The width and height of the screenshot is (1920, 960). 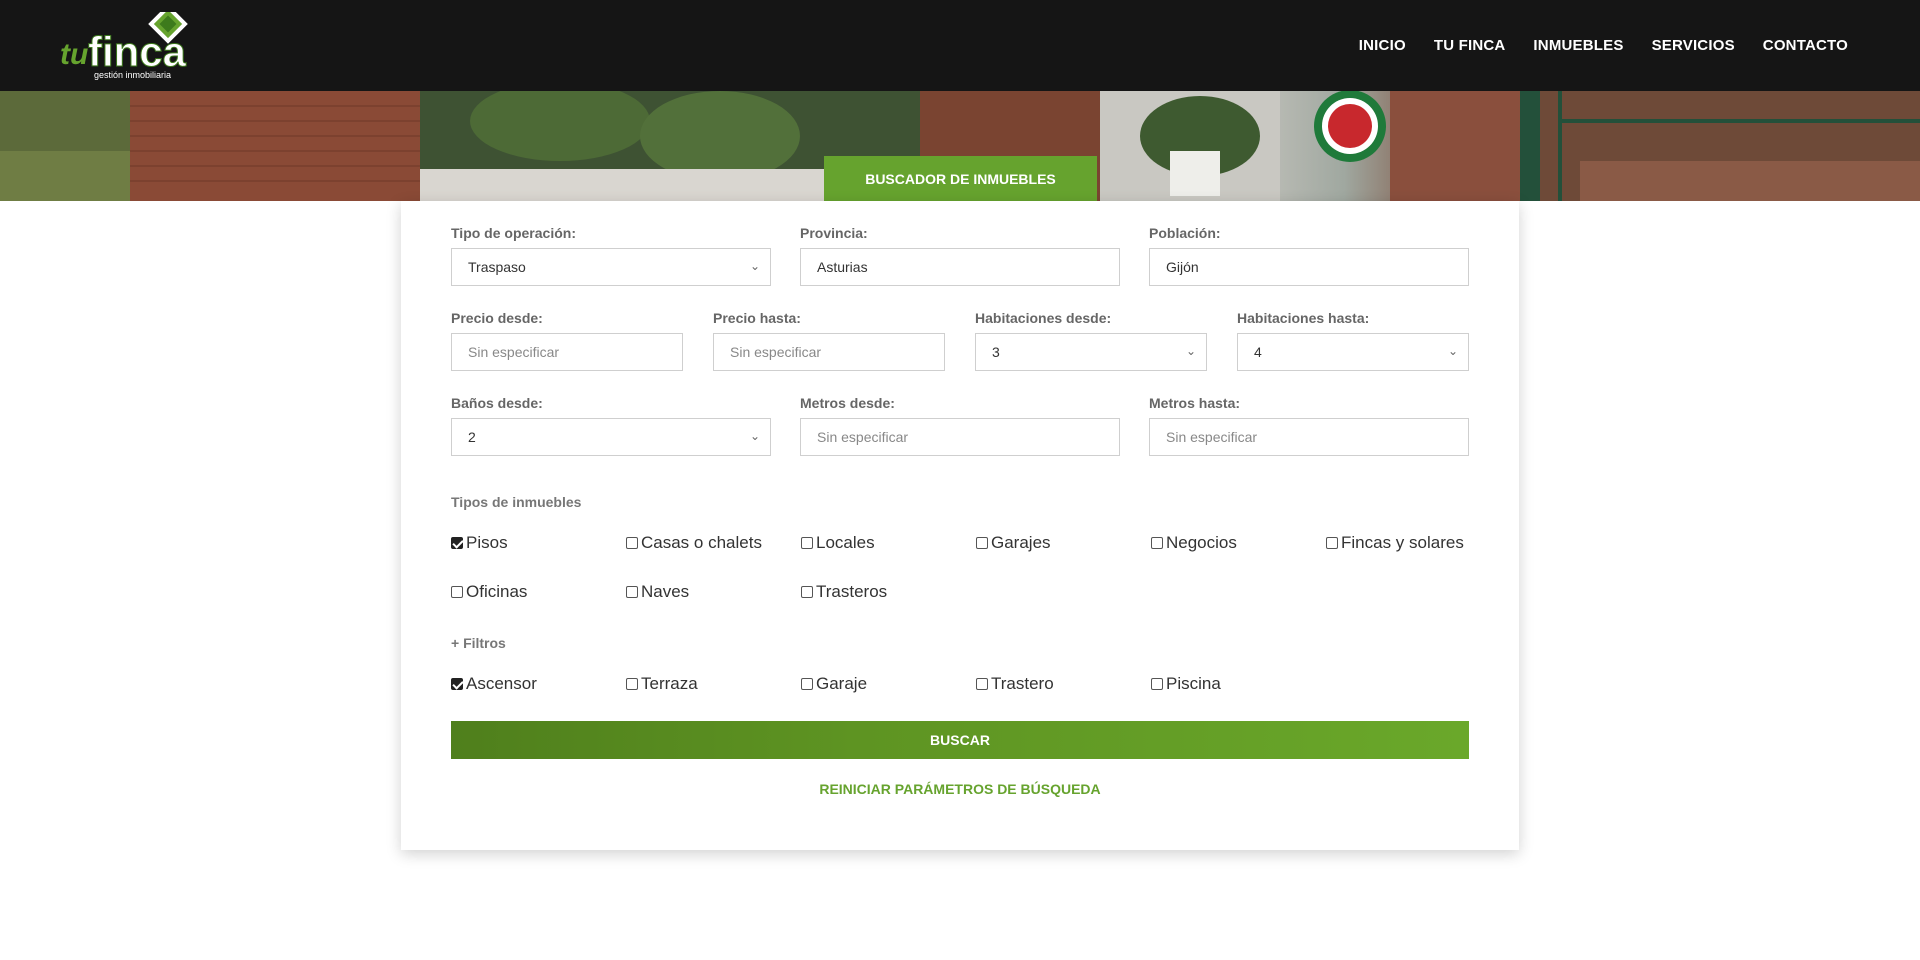 I want to click on tipos-title: Tipos de inmuebles, so click(x=516, y=502).